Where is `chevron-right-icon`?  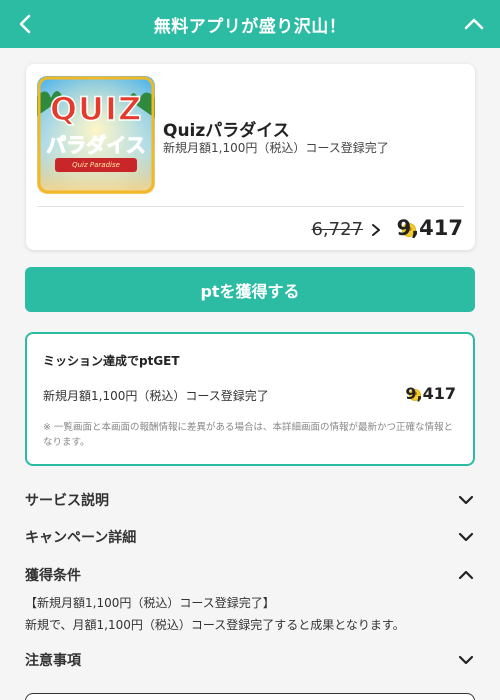
chevron-right-icon is located at coordinates (376, 230).